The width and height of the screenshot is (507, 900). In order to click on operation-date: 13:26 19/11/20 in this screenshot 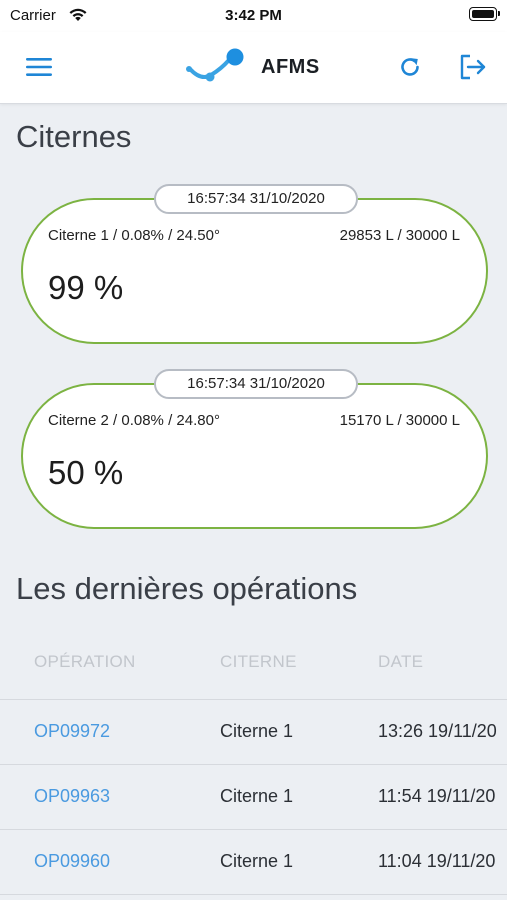, I will do `click(437, 731)`.